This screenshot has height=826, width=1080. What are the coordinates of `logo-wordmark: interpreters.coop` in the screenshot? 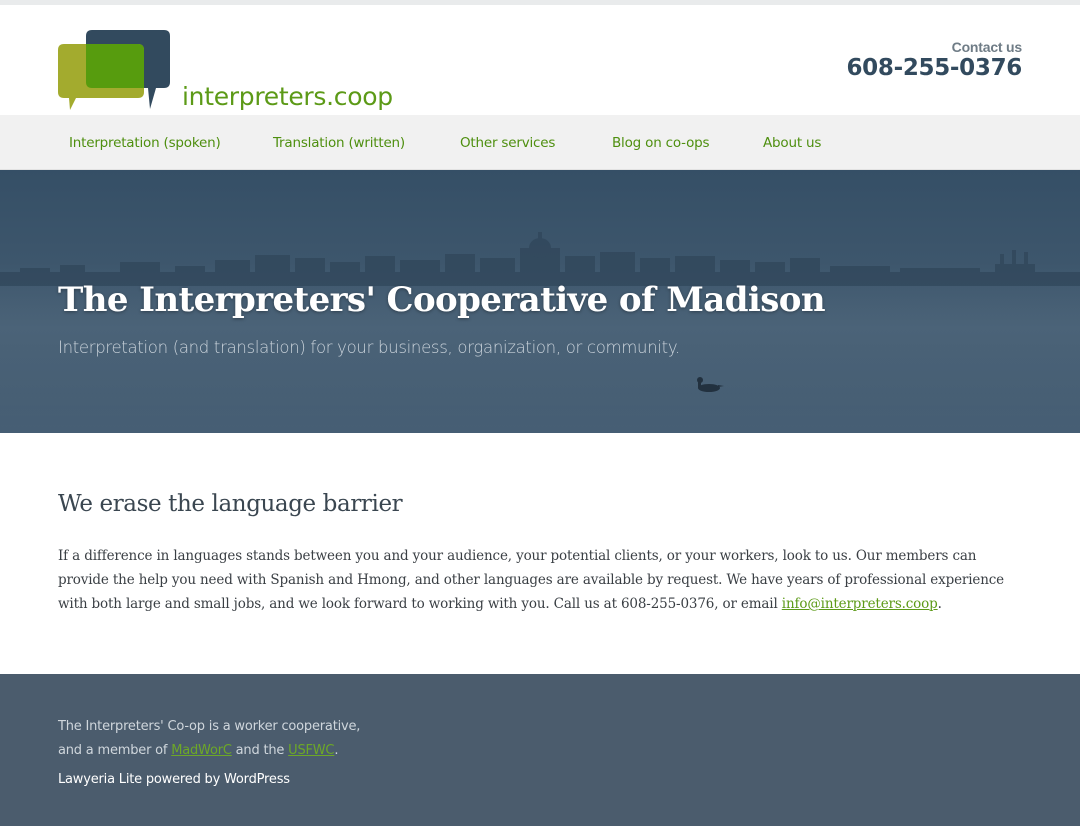 It's located at (287, 96).